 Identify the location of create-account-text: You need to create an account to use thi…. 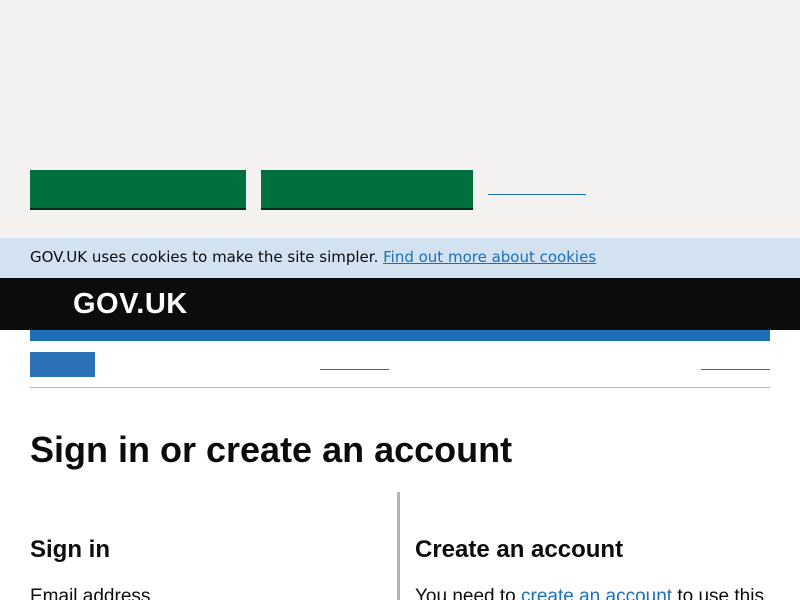
(589, 592).